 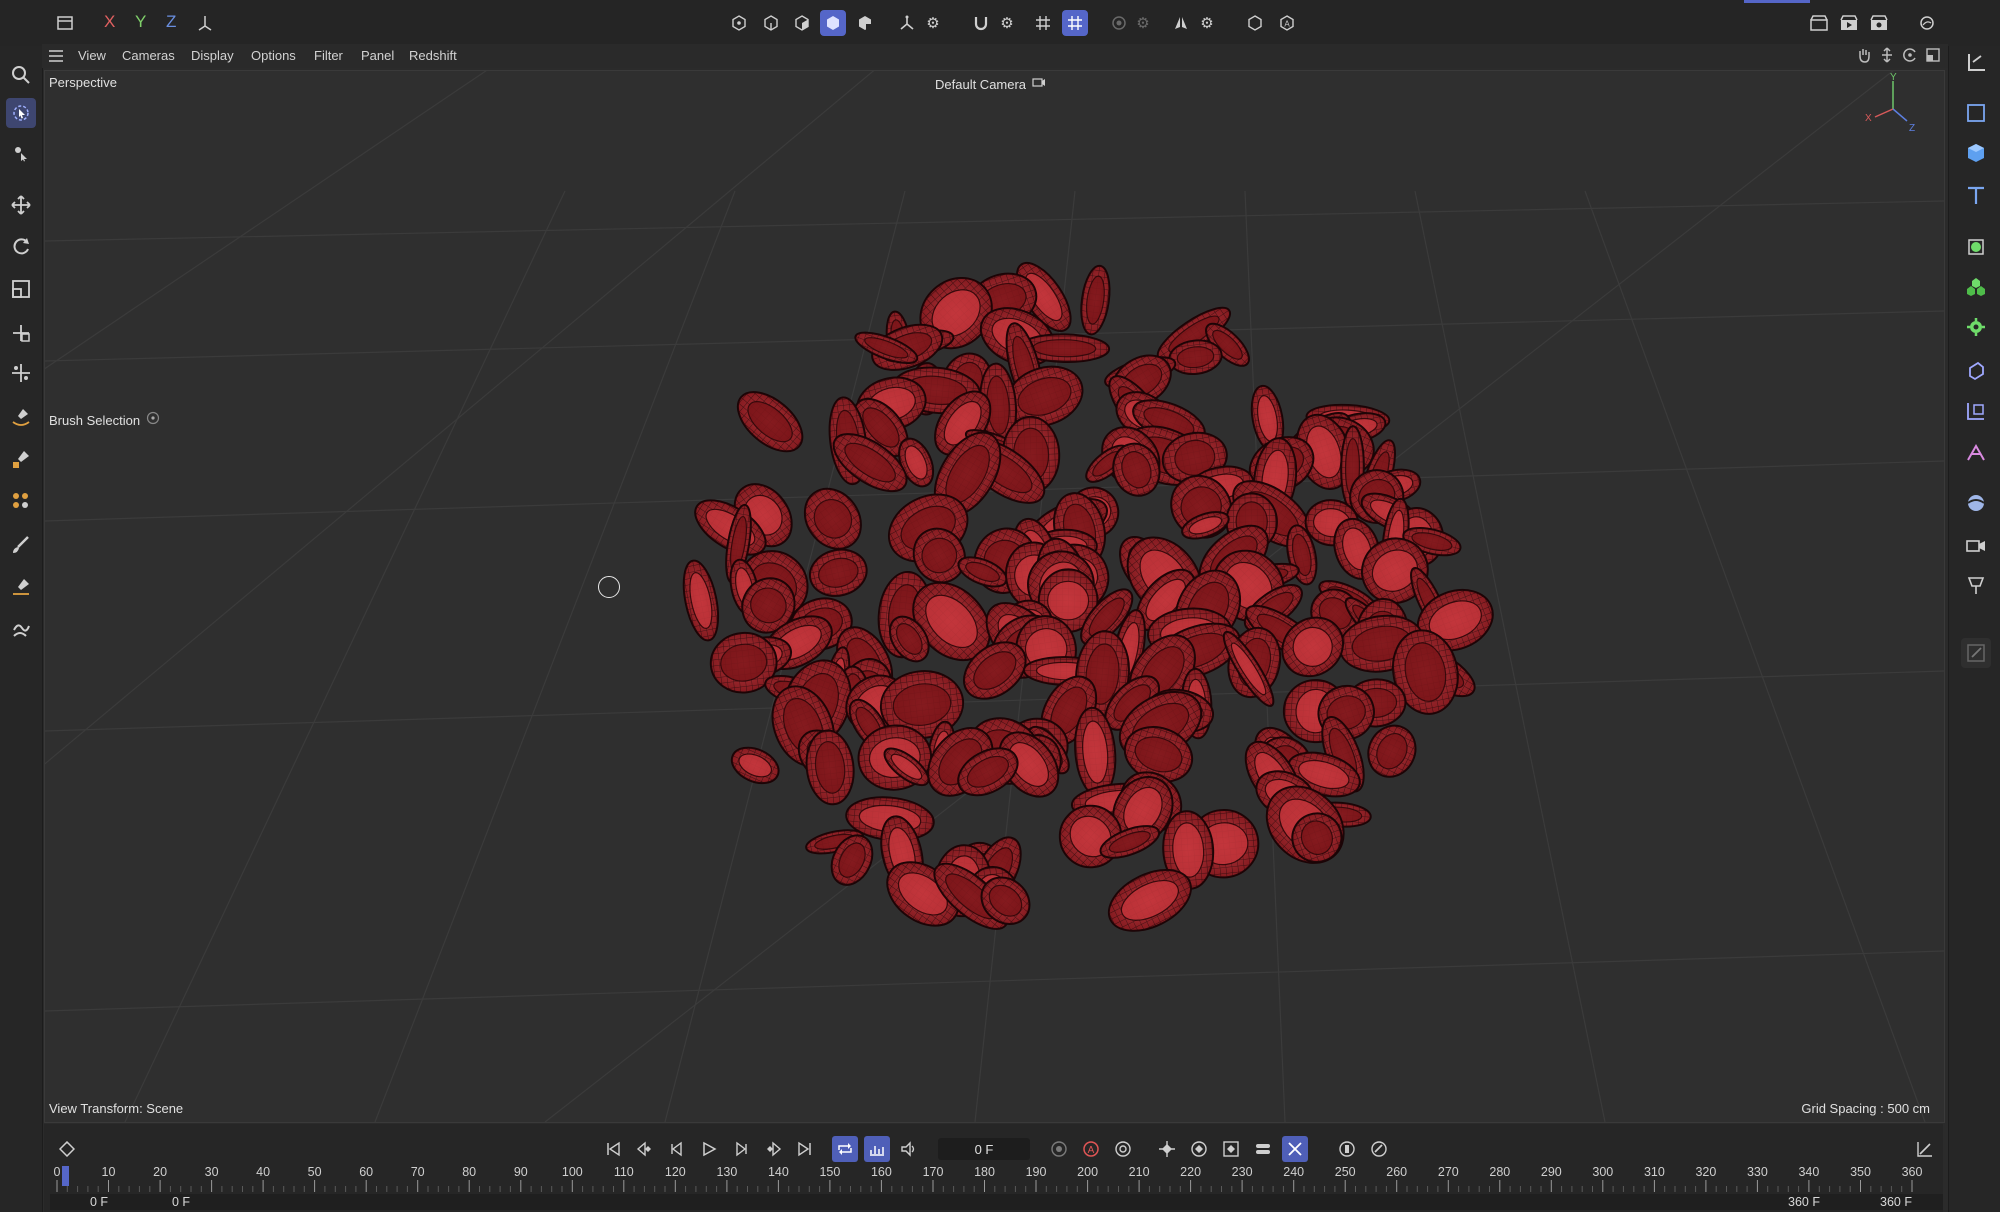 I want to click on loop-icon, so click(x=845, y=1149).